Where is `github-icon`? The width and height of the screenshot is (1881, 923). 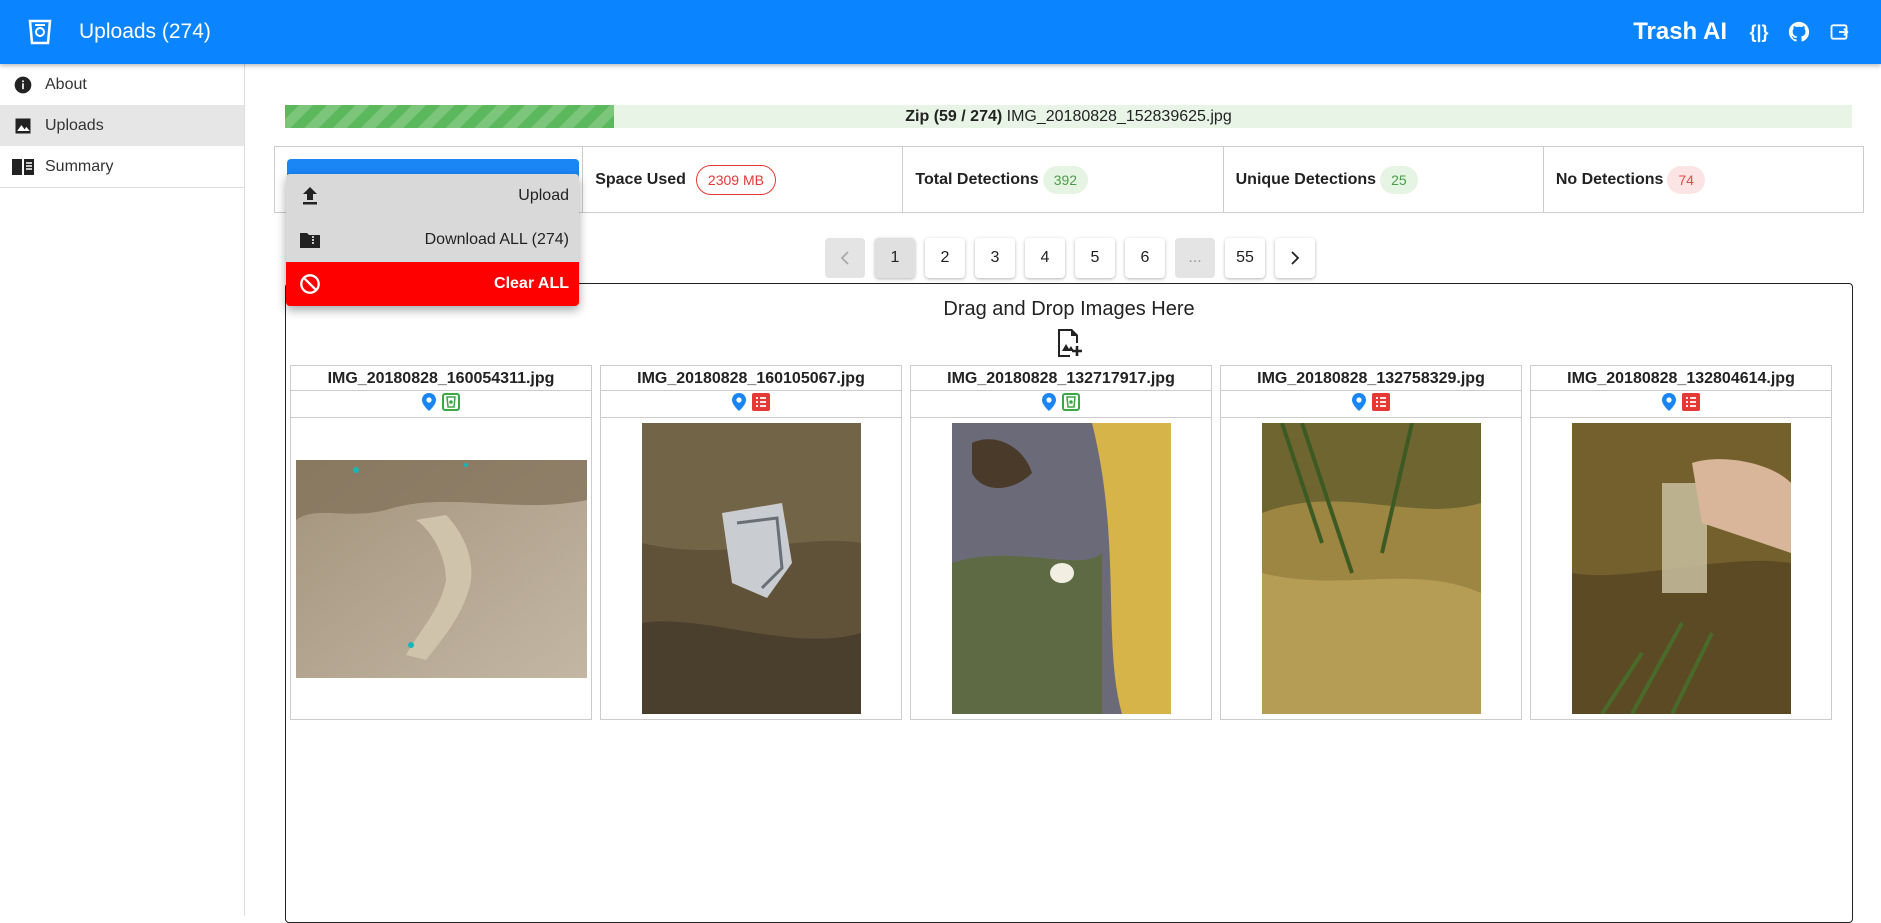
github-icon is located at coordinates (1799, 32).